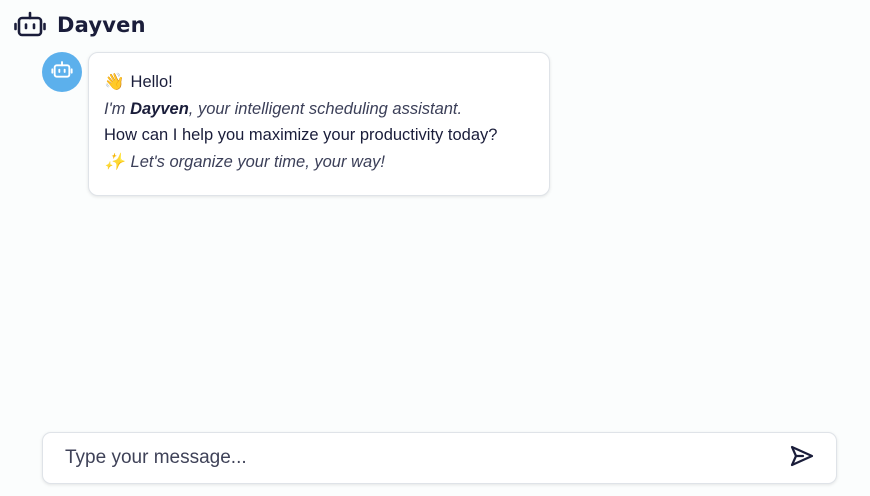 Image resolution: width=870 pixels, height=496 pixels. I want to click on intro-prefix: I'm, so click(117, 108).